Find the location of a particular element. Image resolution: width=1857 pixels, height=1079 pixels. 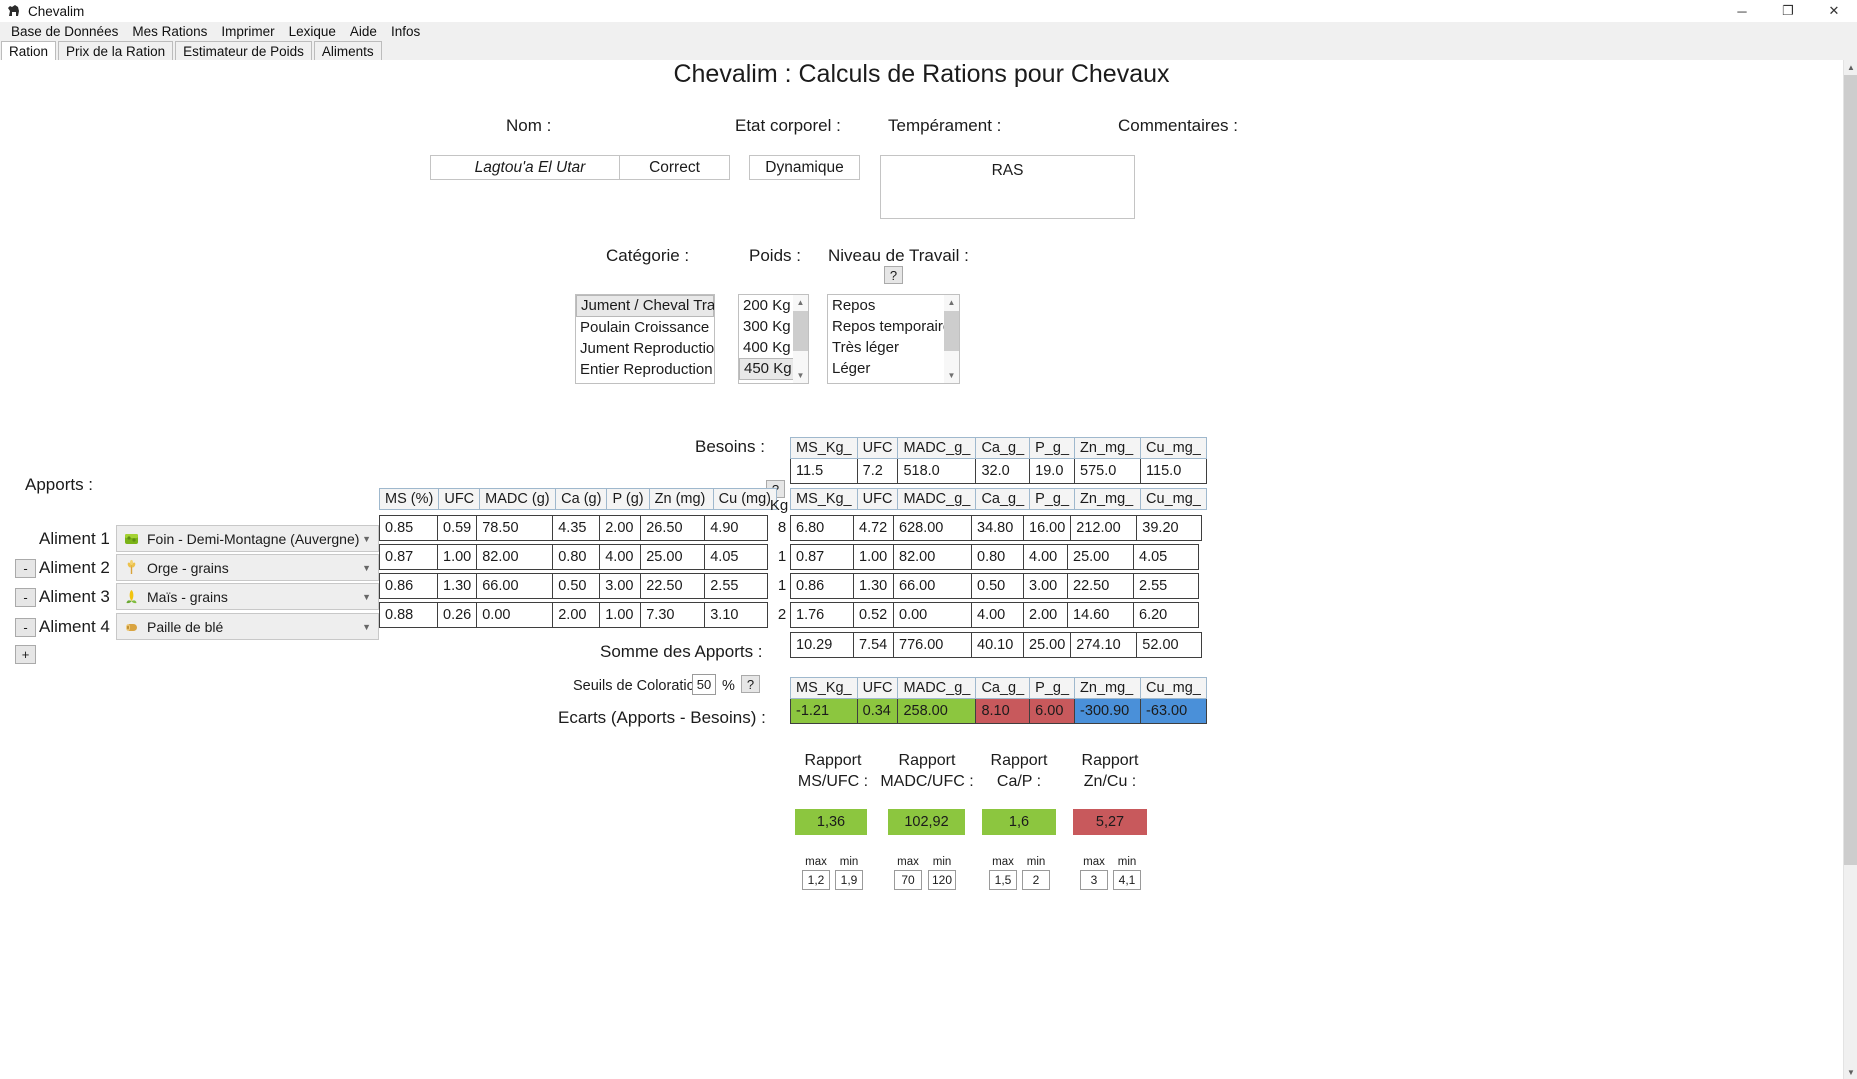

maximize-button: ❐ is located at coordinates (1788, 11).